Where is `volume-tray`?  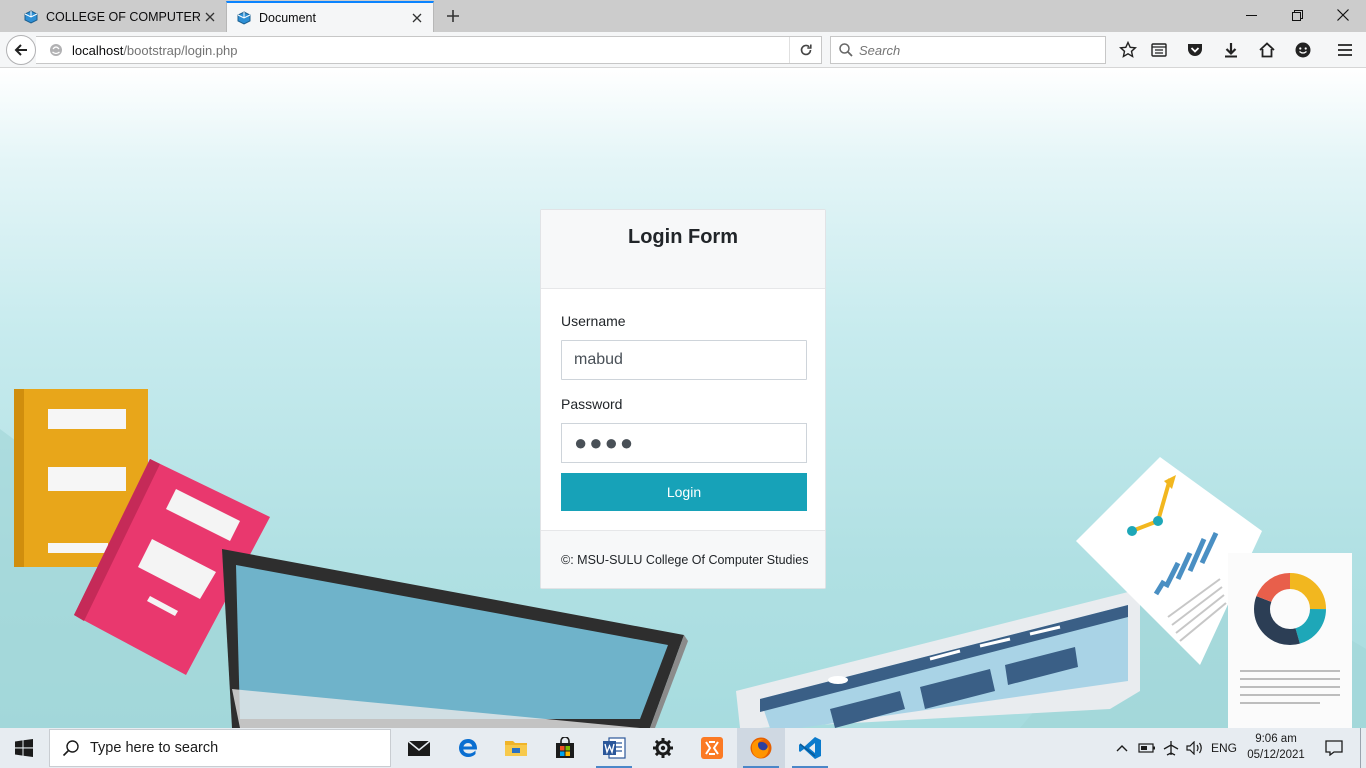
volume-tray is located at coordinates (1195, 748).